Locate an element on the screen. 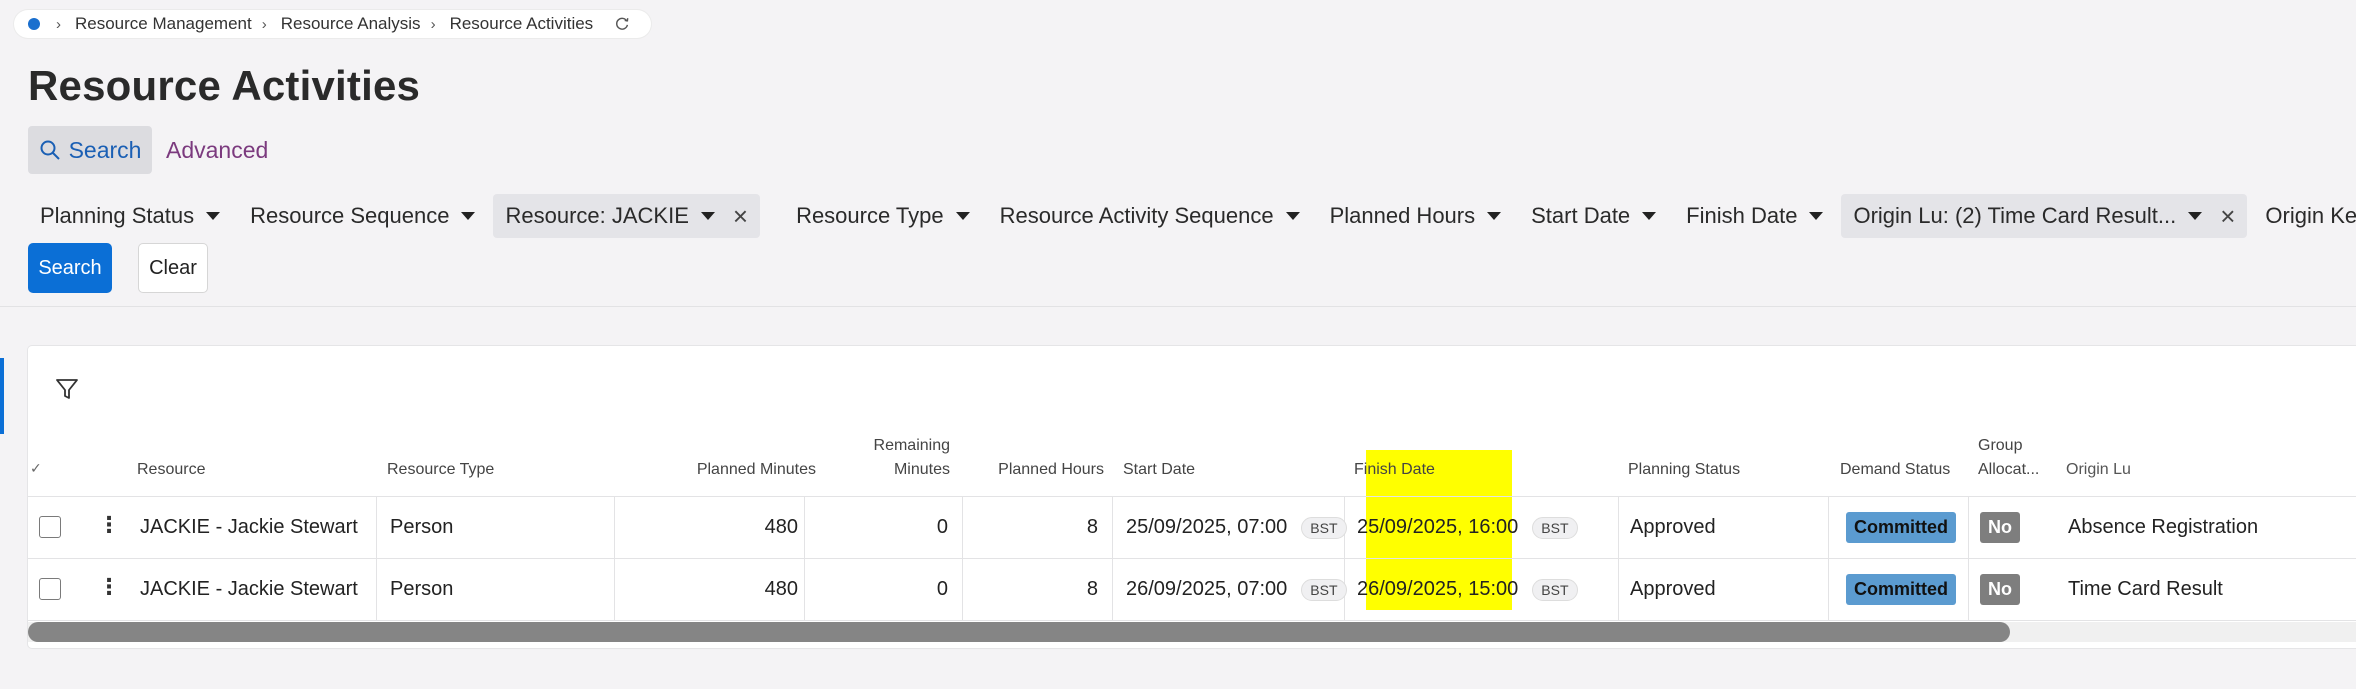 Image resolution: width=2356 pixels, height=689 pixels. header-divider is located at coordinates (1192, 496).